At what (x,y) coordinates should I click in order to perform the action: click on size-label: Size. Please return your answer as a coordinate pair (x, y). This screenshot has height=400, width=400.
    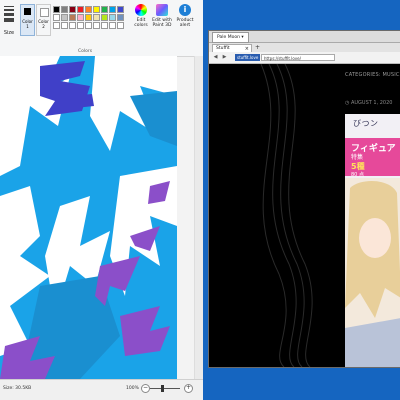
    Looking at the image, I should click on (9, 33).